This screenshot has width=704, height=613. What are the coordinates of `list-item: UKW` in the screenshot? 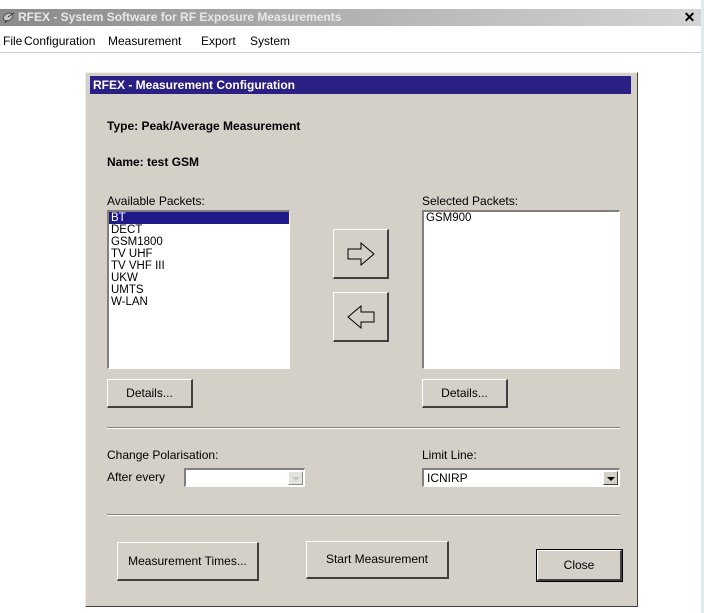 It's located at (199, 278).